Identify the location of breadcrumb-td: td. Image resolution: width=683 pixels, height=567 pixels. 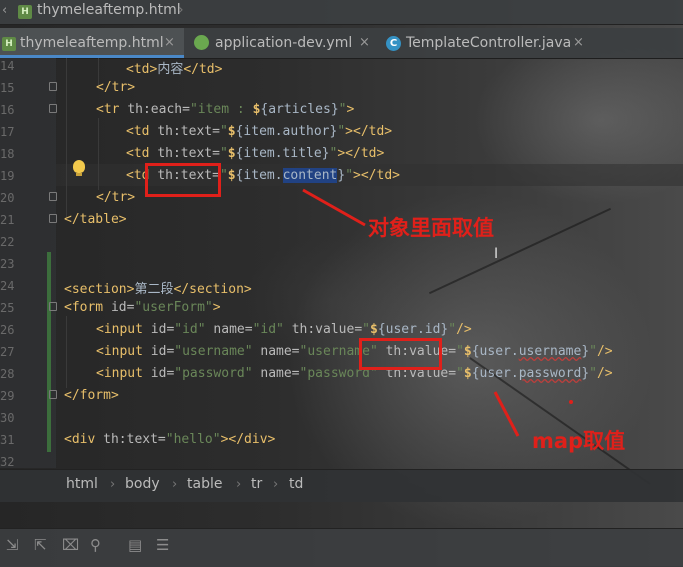
(296, 484).